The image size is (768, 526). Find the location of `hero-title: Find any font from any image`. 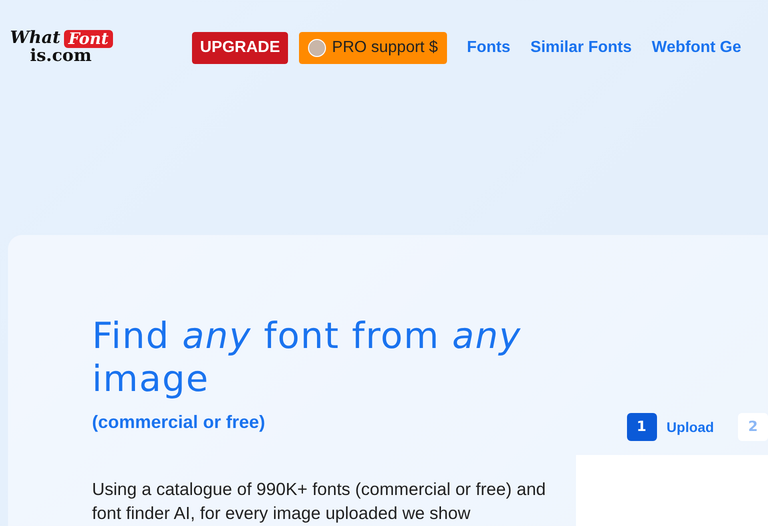

hero-title: Find any font from any image is located at coordinates (307, 358).